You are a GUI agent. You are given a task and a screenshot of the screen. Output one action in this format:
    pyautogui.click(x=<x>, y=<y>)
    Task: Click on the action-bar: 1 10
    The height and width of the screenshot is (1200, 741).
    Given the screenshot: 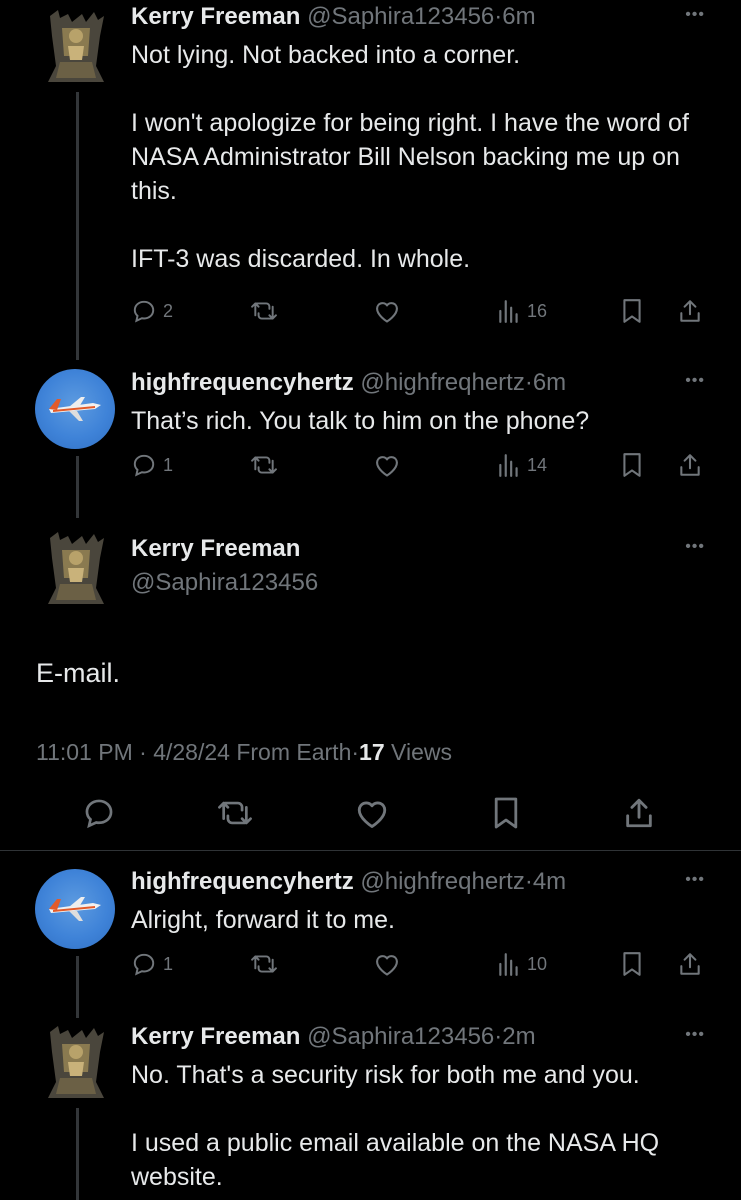 What is the action you would take?
    pyautogui.click(x=421, y=966)
    